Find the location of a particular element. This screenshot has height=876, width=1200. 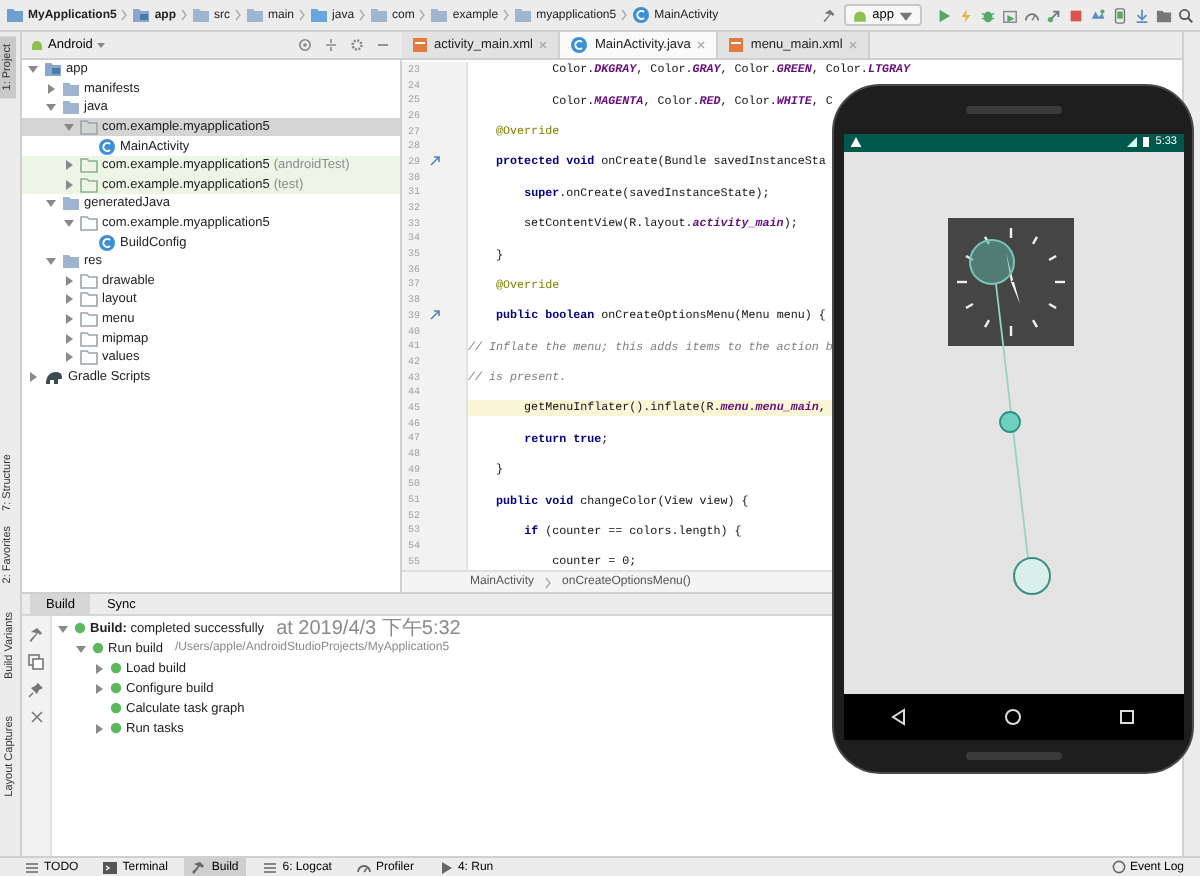

drag-circle is located at coordinates (991, 261).